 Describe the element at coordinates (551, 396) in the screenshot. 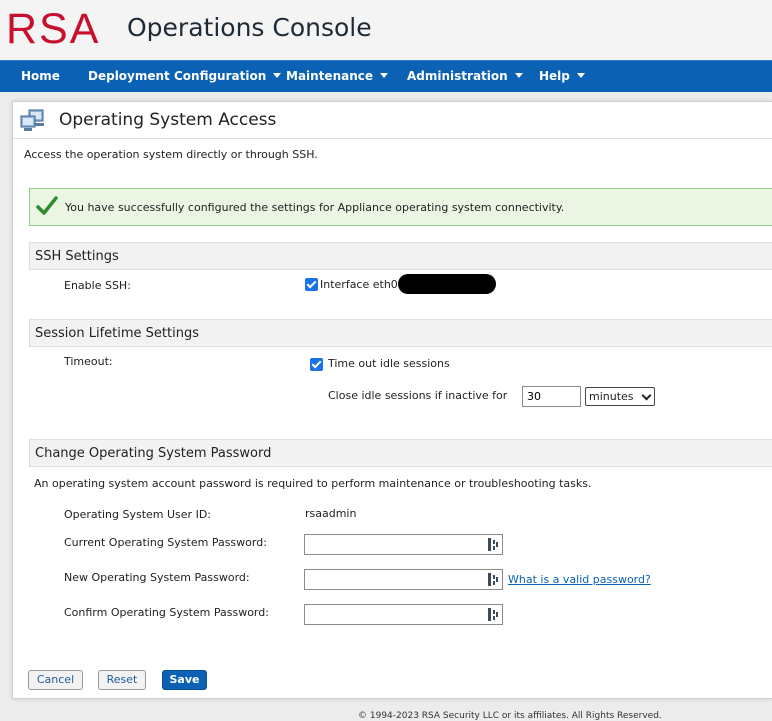

I see `inactive-duration-input` at that location.